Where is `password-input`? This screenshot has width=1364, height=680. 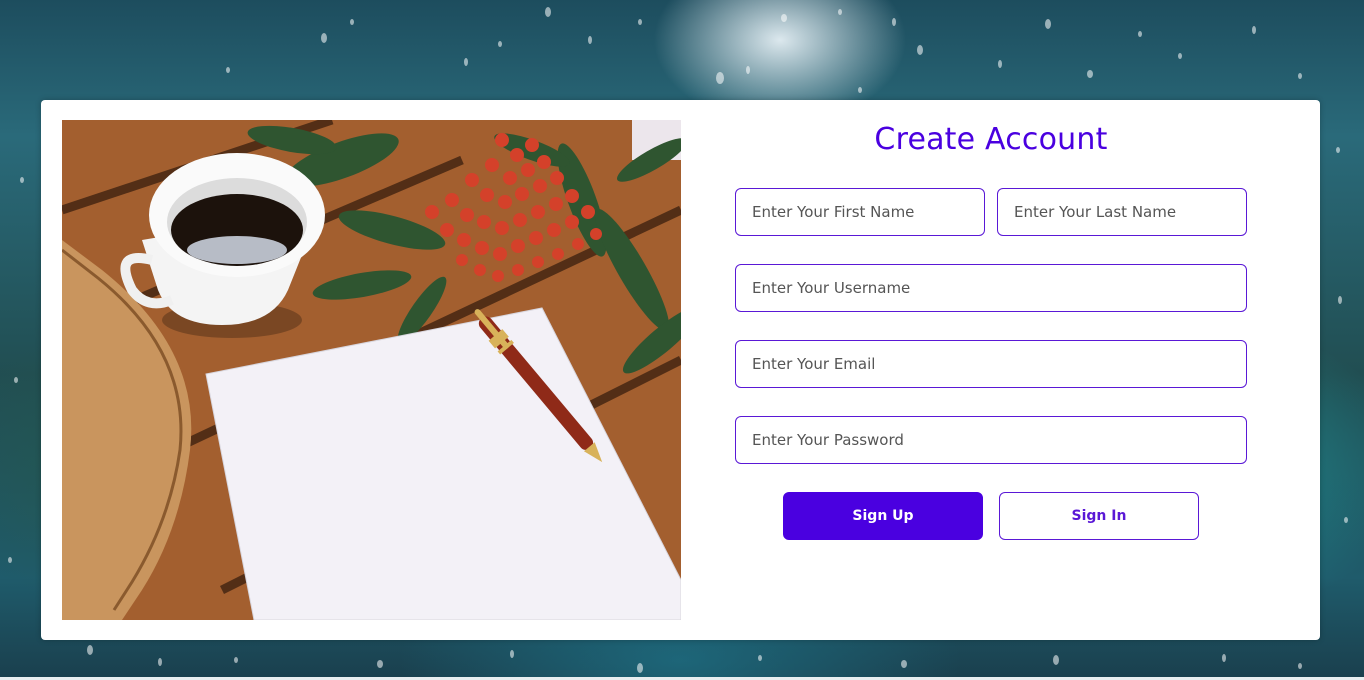 password-input is located at coordinates (991, 440).